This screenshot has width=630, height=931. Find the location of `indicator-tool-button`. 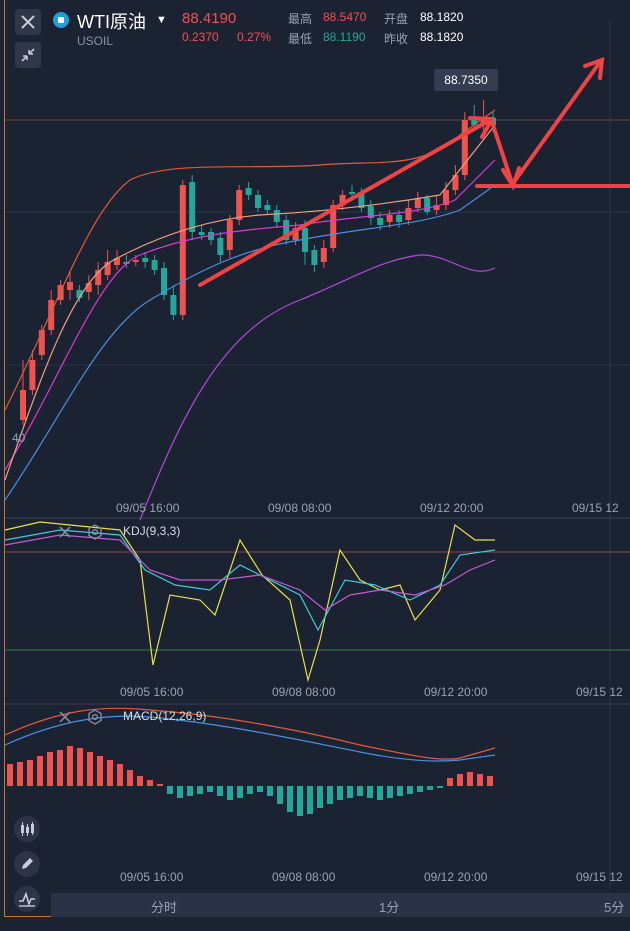

indicator-tool-button is located at coordinates (27, 899).